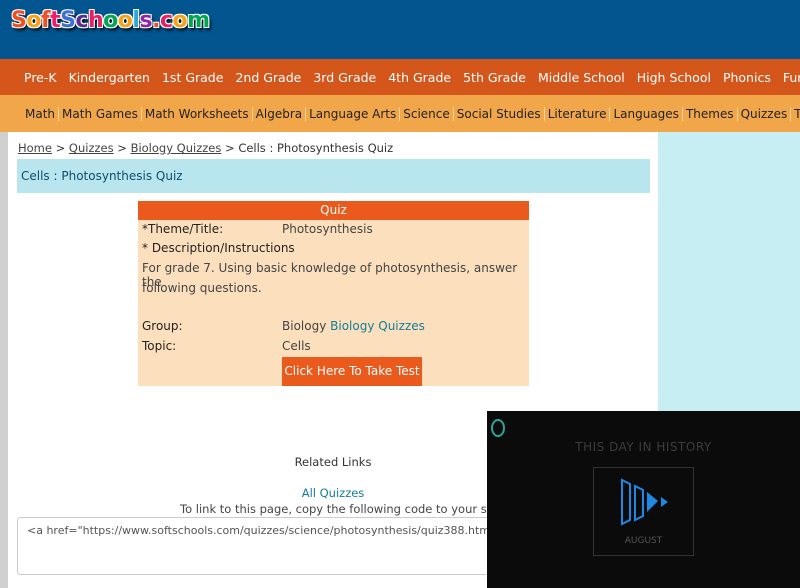 The image size is (800, 588). What do you see at coordinates (498, 113) in the screenshot?
I see `nav-secondary-item: Social Studies` at bounding box center [498, 113].